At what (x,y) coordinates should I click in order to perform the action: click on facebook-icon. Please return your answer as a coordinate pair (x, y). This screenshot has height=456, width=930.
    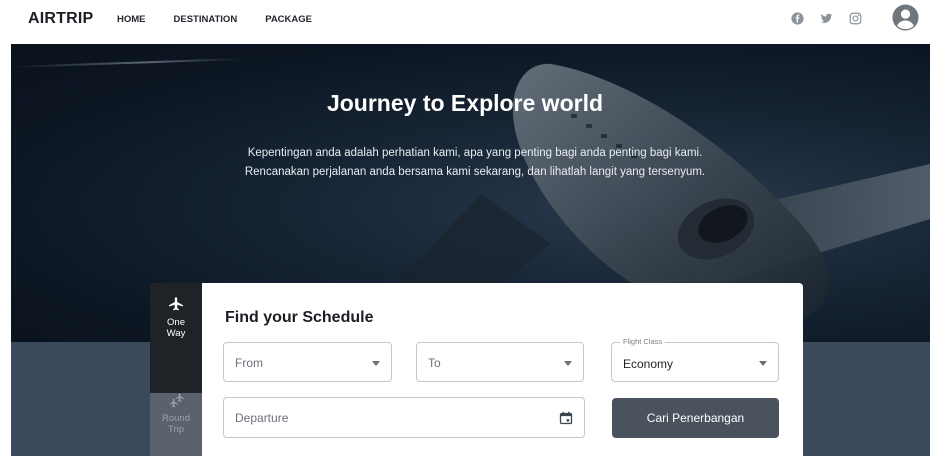
    Looking at the image, I should click on (797, 18).